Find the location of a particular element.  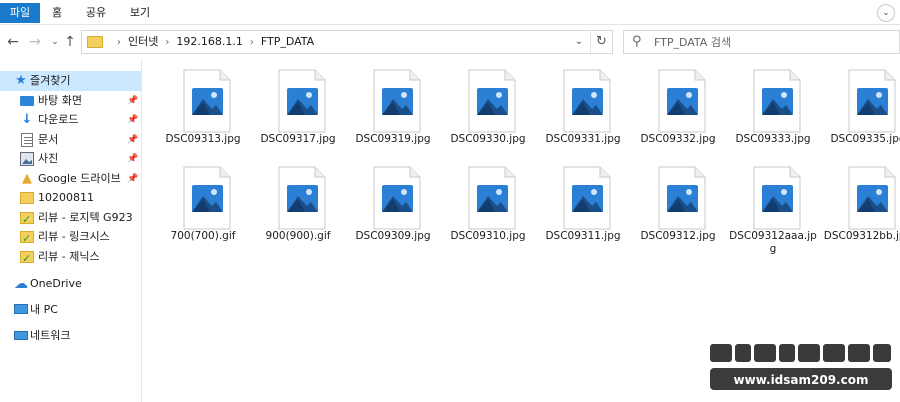

file-name: DSC09312.jpg is located at coordinates (678, 236).